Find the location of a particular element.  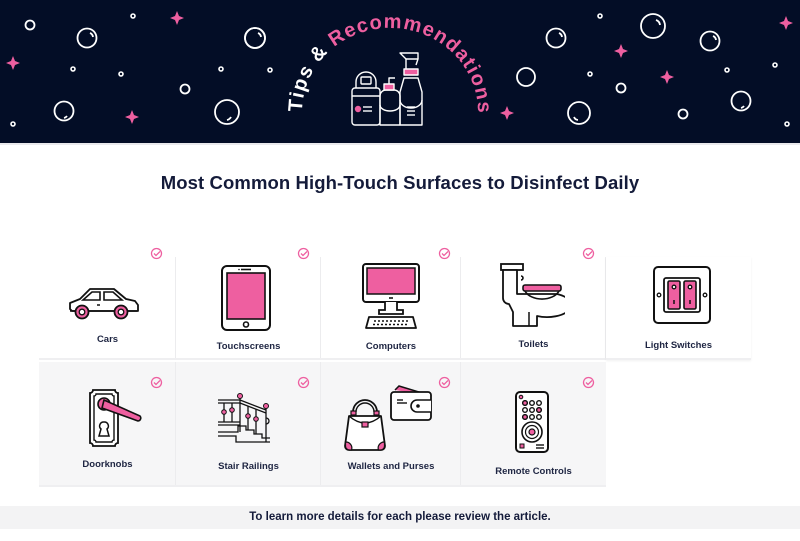

surface-card-wallets-and-purses: Wallets and Purses is located at coordinates (391, 424).